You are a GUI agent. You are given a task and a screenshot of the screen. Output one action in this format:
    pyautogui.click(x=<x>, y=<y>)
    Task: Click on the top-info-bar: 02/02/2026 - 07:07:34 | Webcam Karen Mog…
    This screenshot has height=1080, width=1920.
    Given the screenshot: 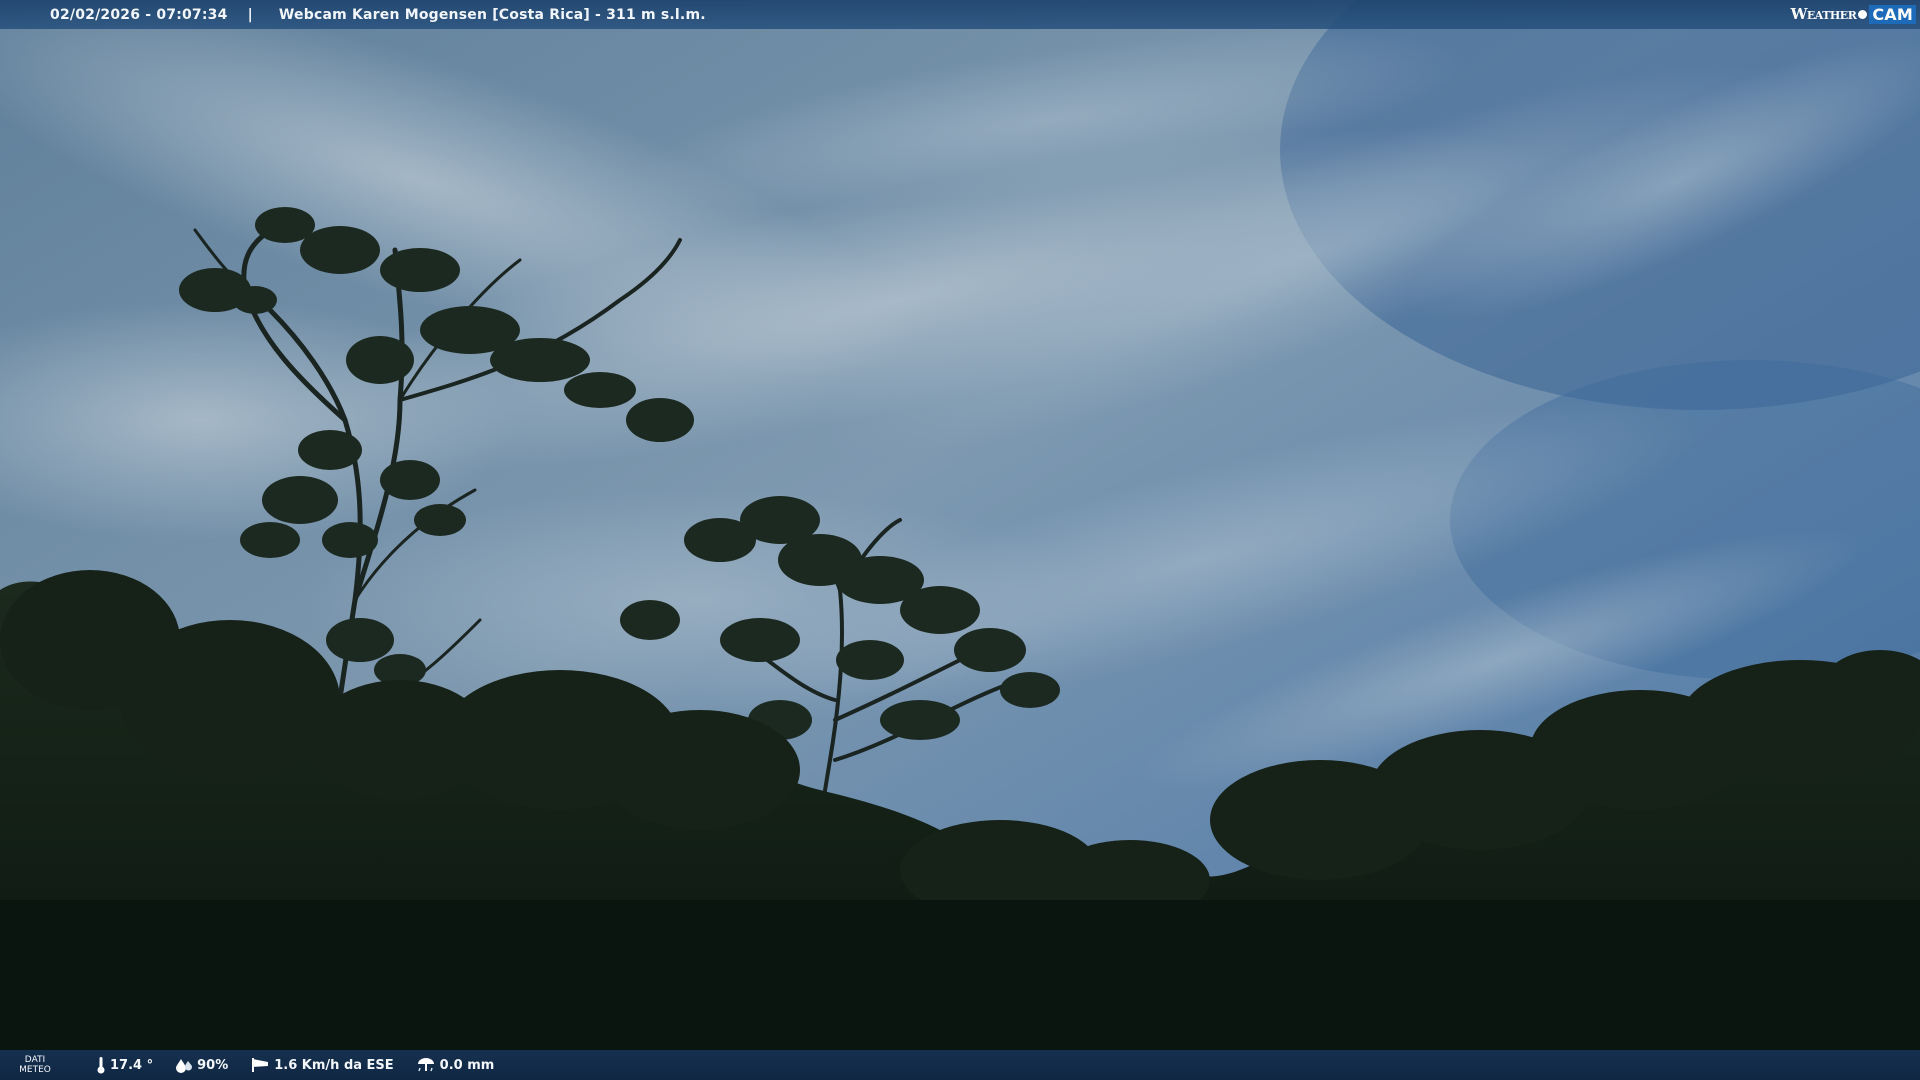 What is the action you would take?
    pyautogui.click(x=960, y=14)
    